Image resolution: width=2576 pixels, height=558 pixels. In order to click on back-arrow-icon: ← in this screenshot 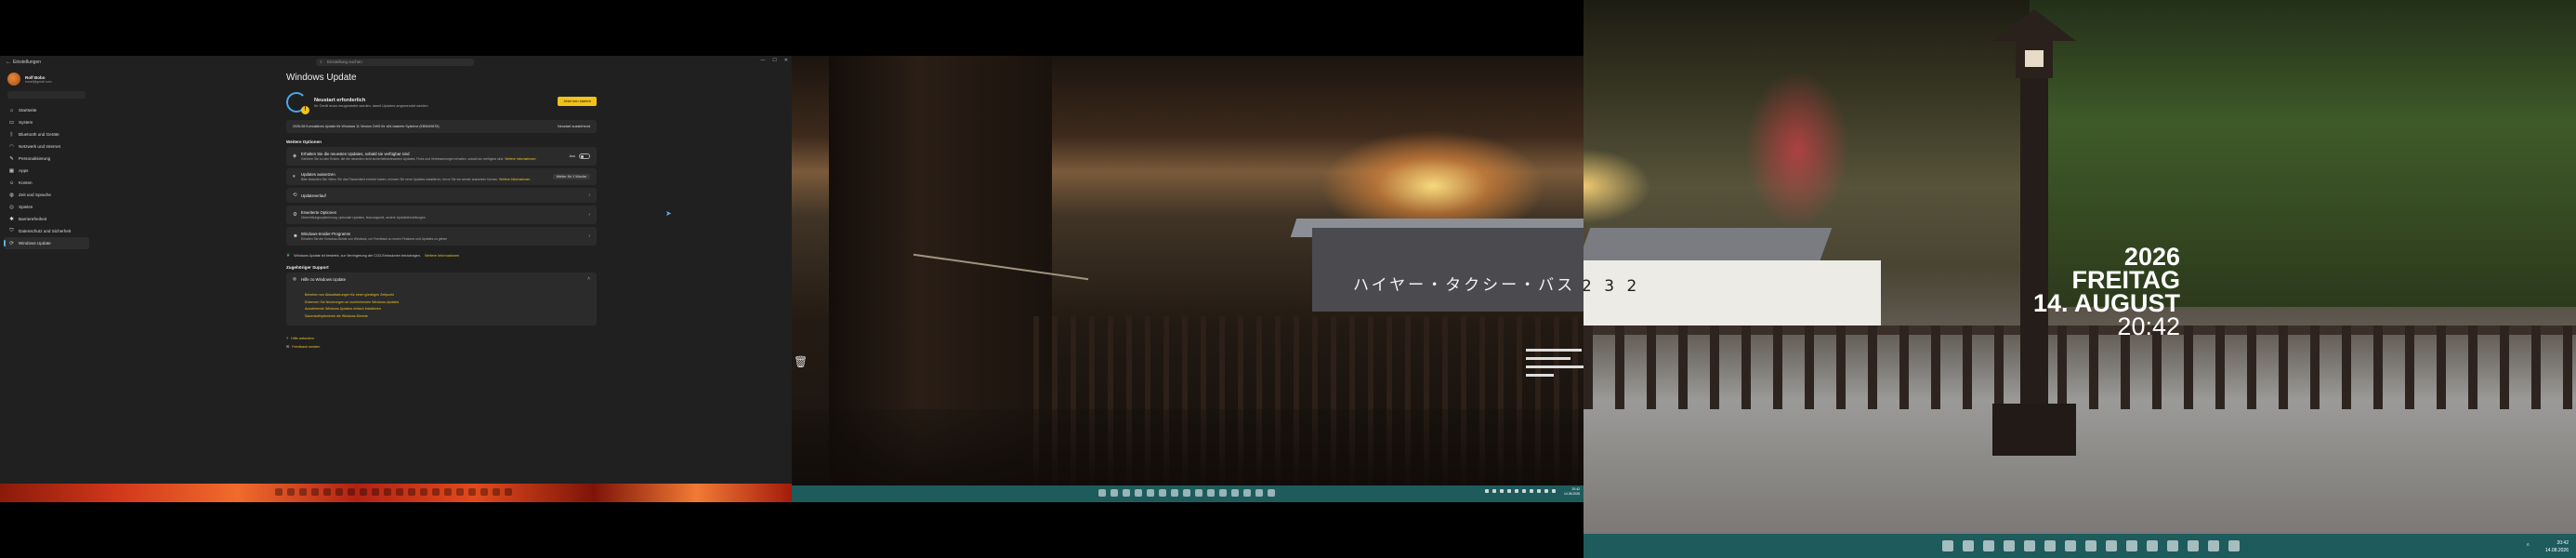, I will do `click(9, 62)`.